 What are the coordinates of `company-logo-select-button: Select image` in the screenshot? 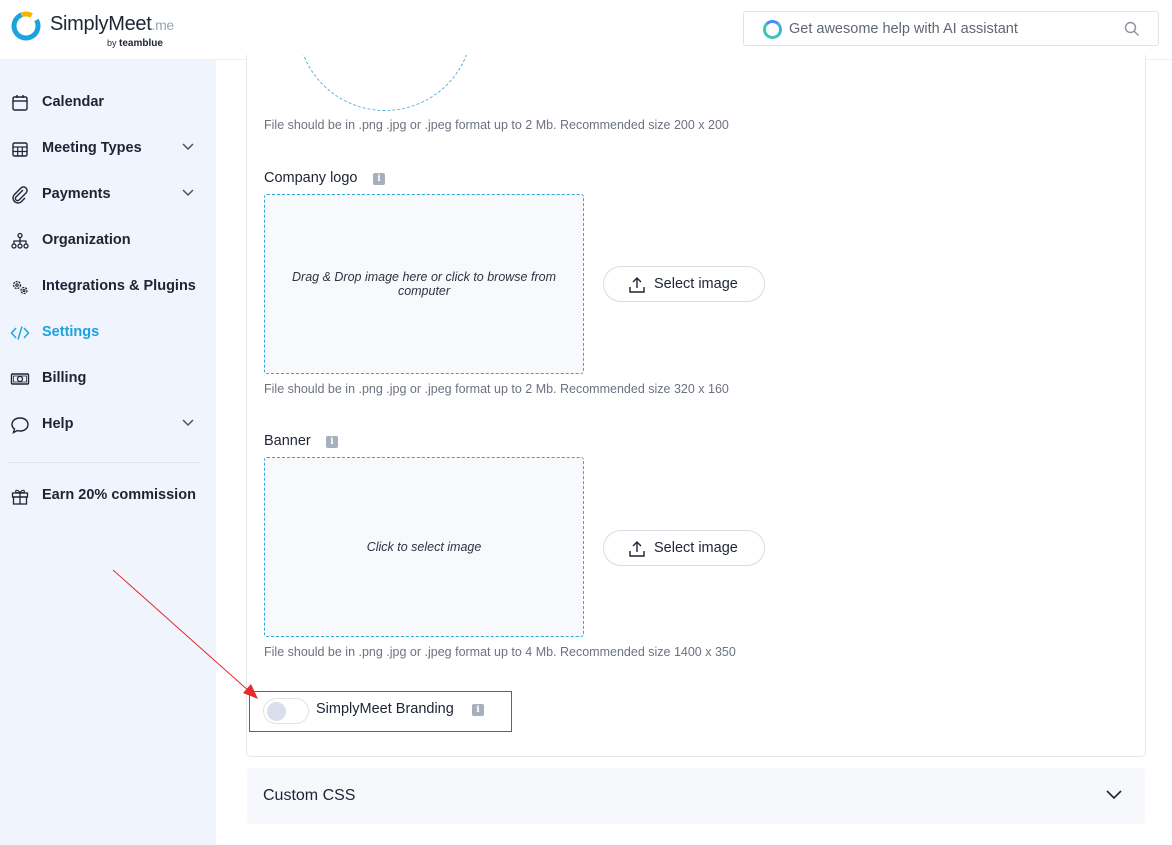 It's located at (684, 284).